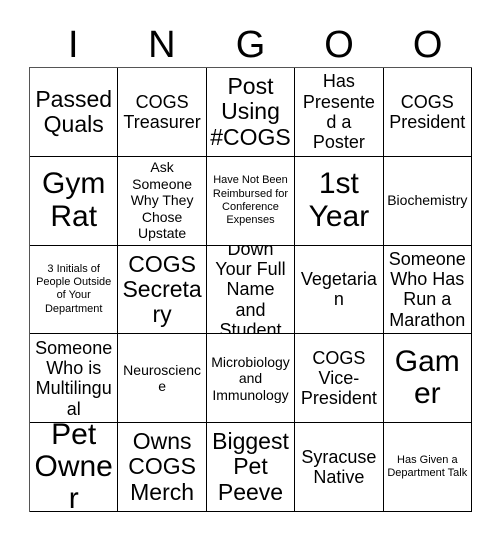 Image resolution: width=500 pixels, height=544 pixels. I want to click on bingo-cell-label: Biggest Pet Peeve, so click(250, 466).